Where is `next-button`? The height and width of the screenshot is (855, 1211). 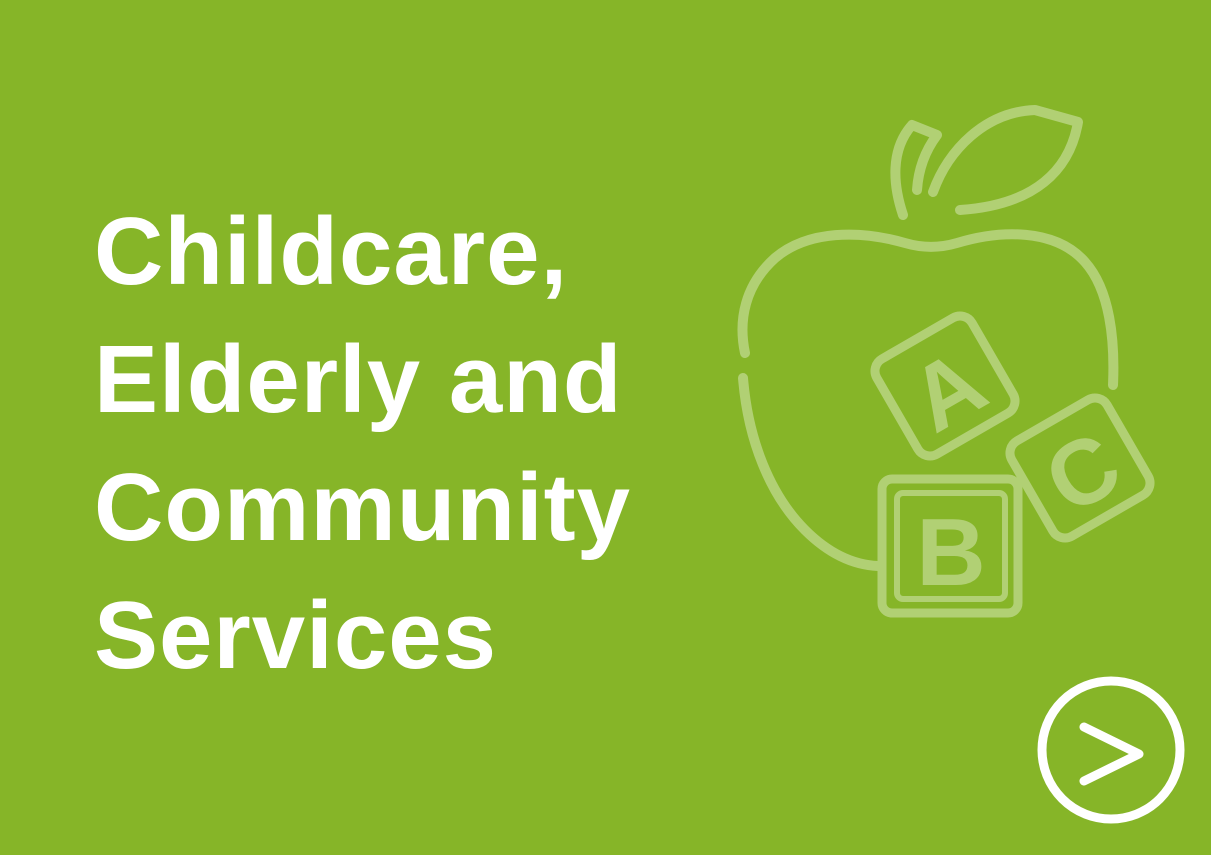
next-button is located at coordinates (1111, 750).